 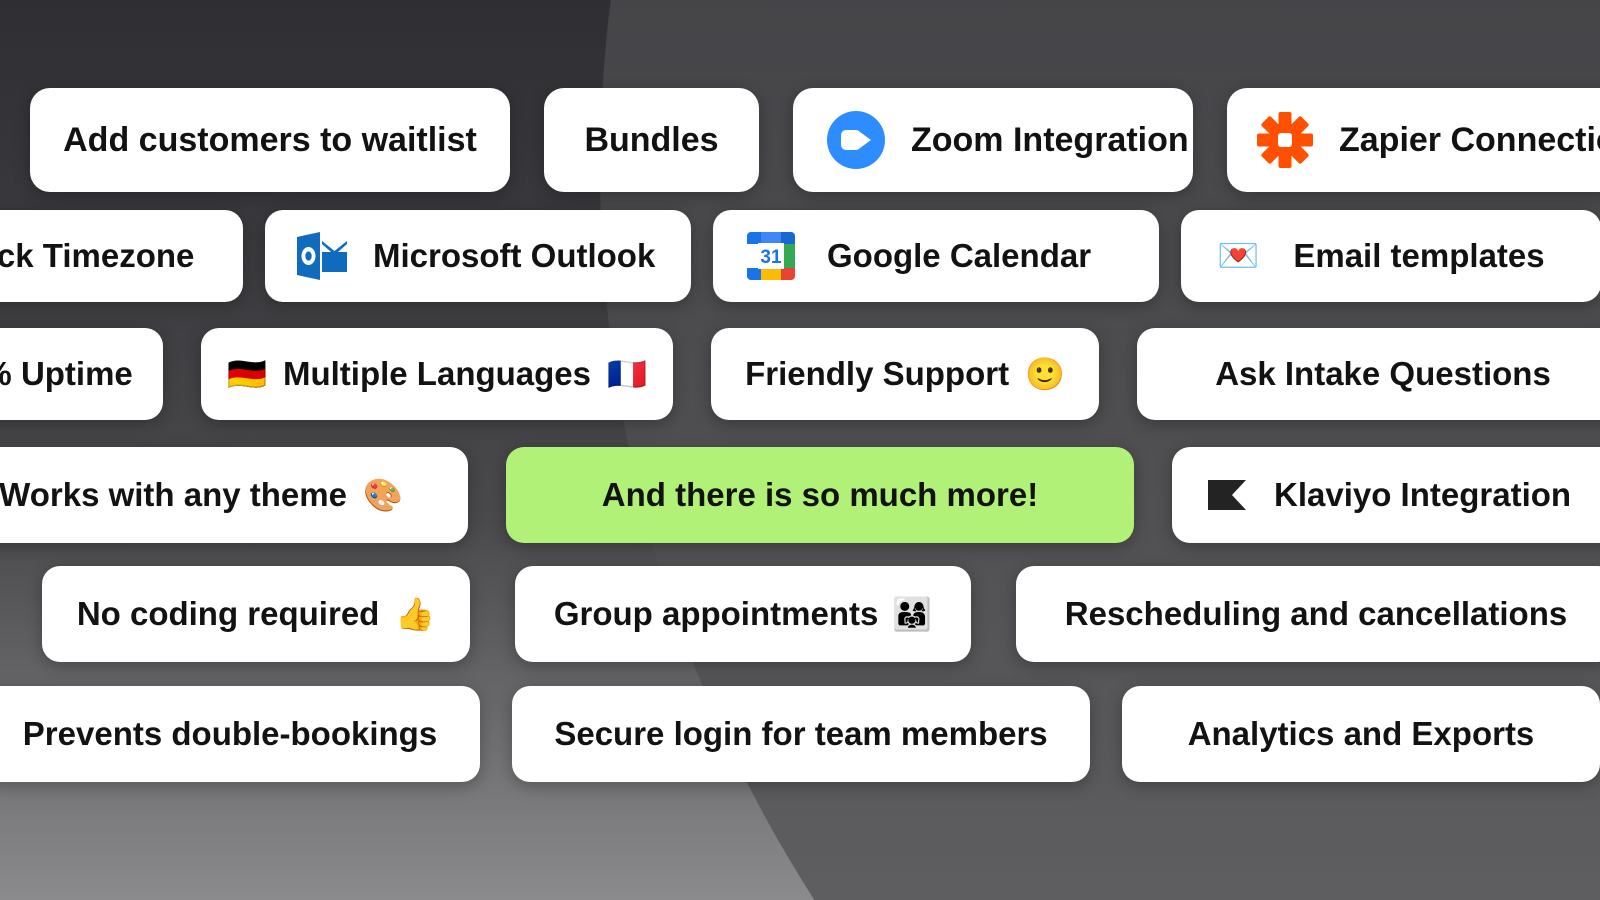 I want to click on chip-label: Add customers to waitlist, so click(x=270, y=139).